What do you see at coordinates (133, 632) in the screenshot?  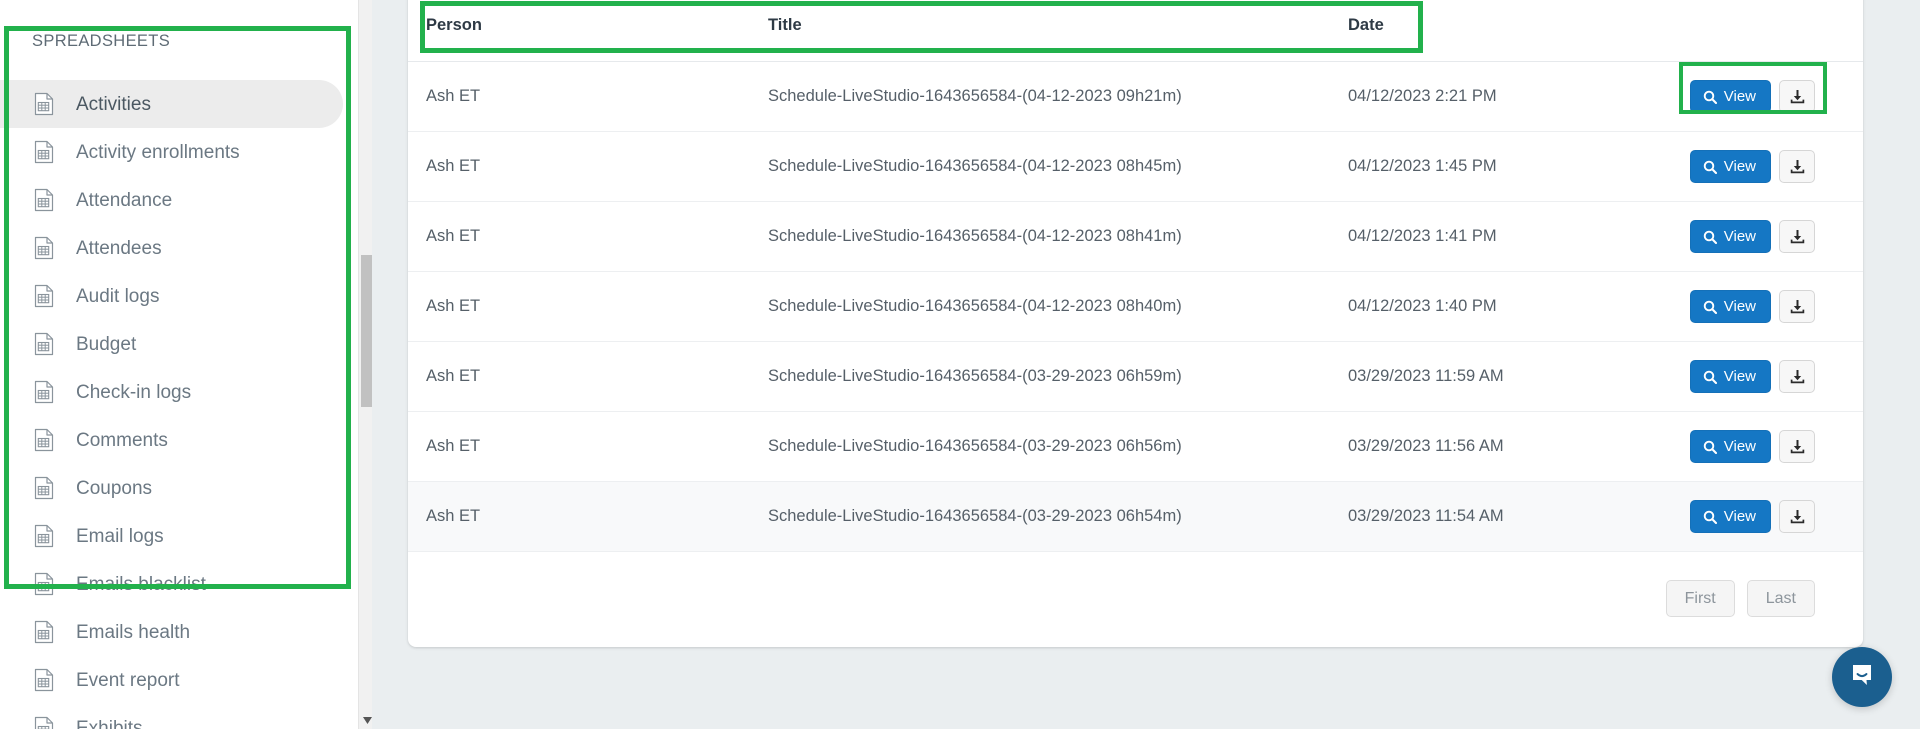 I see `sidebar-item-label: Emails health` at bounding box center [133, 632].